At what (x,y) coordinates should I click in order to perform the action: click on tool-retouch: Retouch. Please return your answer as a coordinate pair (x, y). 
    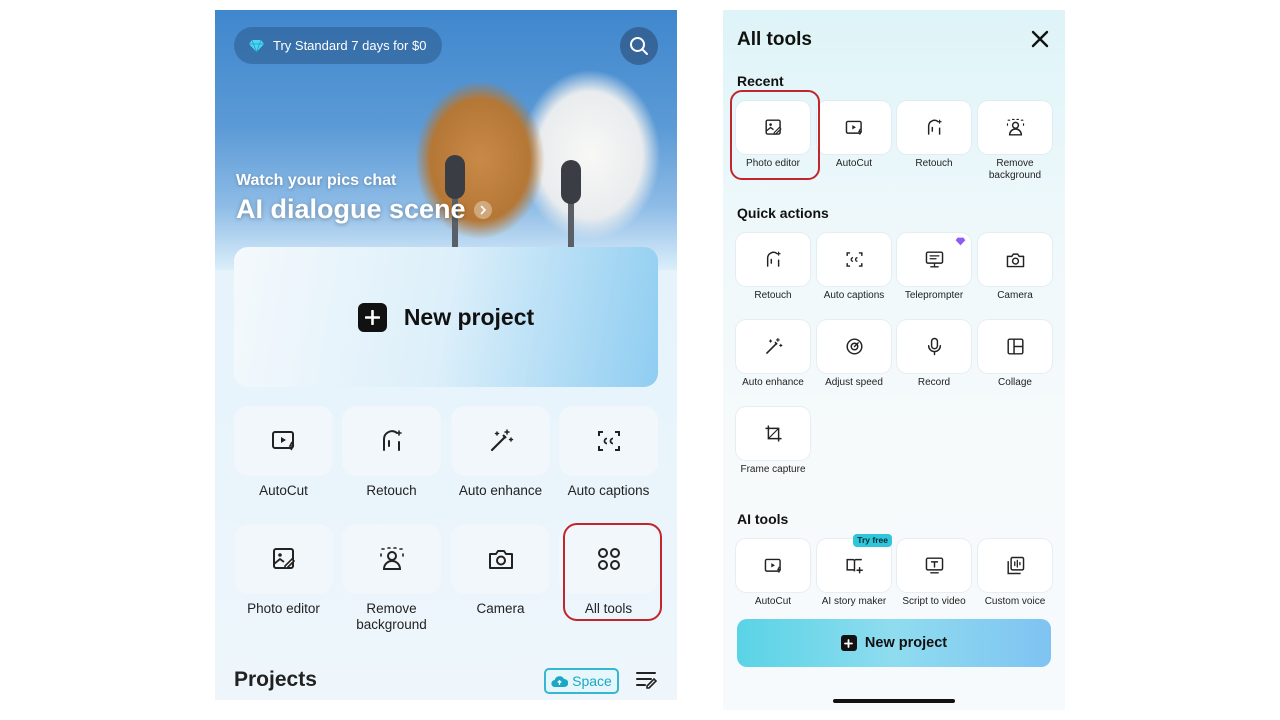
    Looking at the image, I should click on (391, 452).